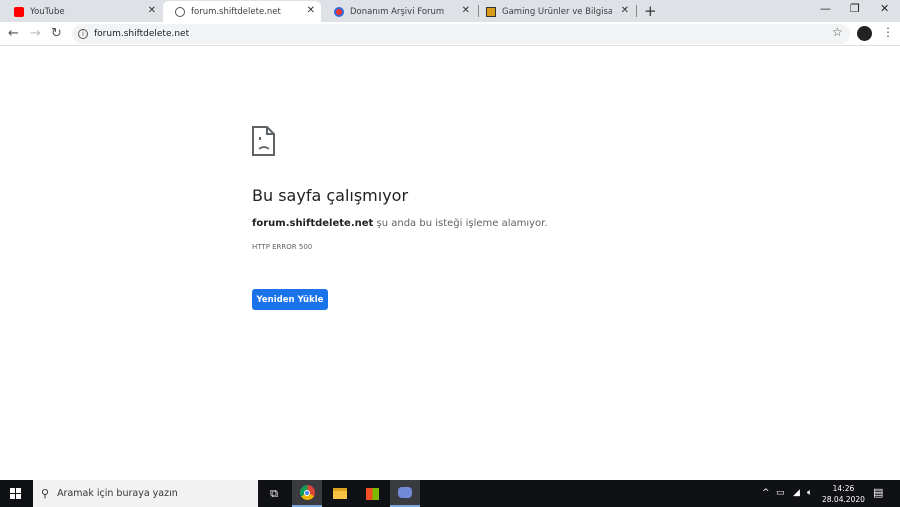  What do you see at coordinates (888, 32) in the screenshot?
I see `menu-icon: ⋮` at bounding box center [888, 32].